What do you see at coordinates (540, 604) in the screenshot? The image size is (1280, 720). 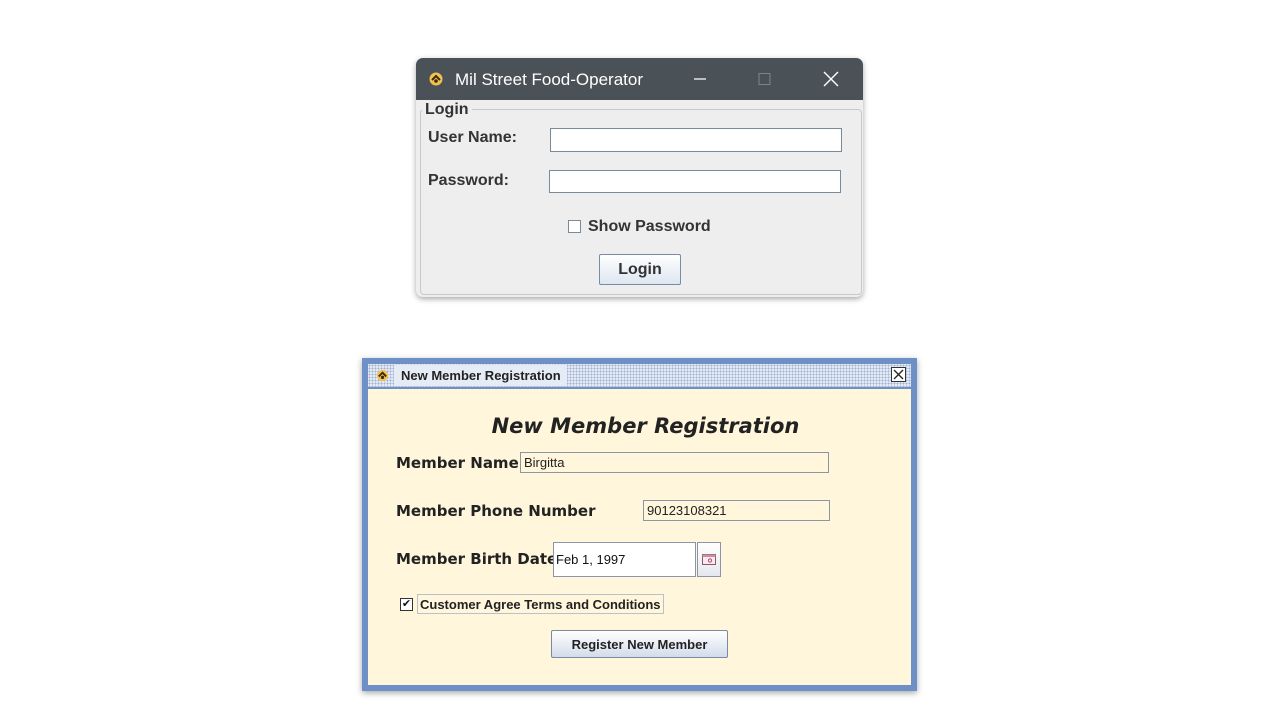 I see `agree-terms-label: Customer Agree Terms and Conditions` at bounding box center [540, 604].